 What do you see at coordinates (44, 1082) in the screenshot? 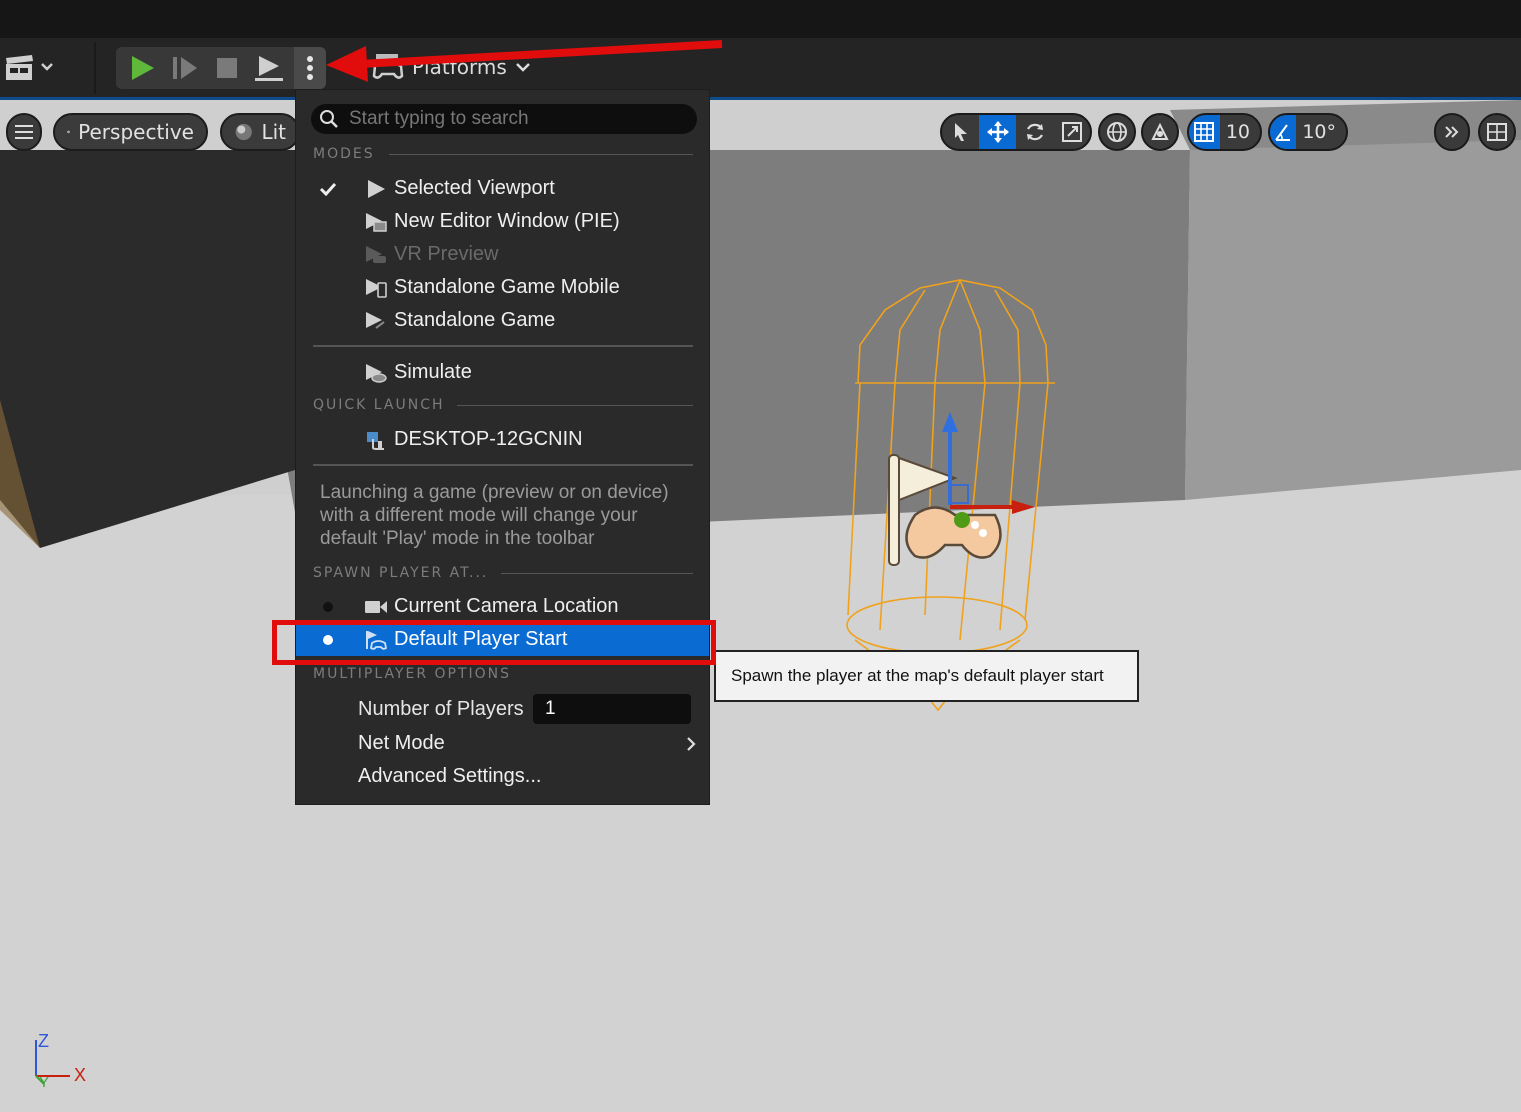
I see `axis-y-label: Y` at bounding box center [44, 1082].